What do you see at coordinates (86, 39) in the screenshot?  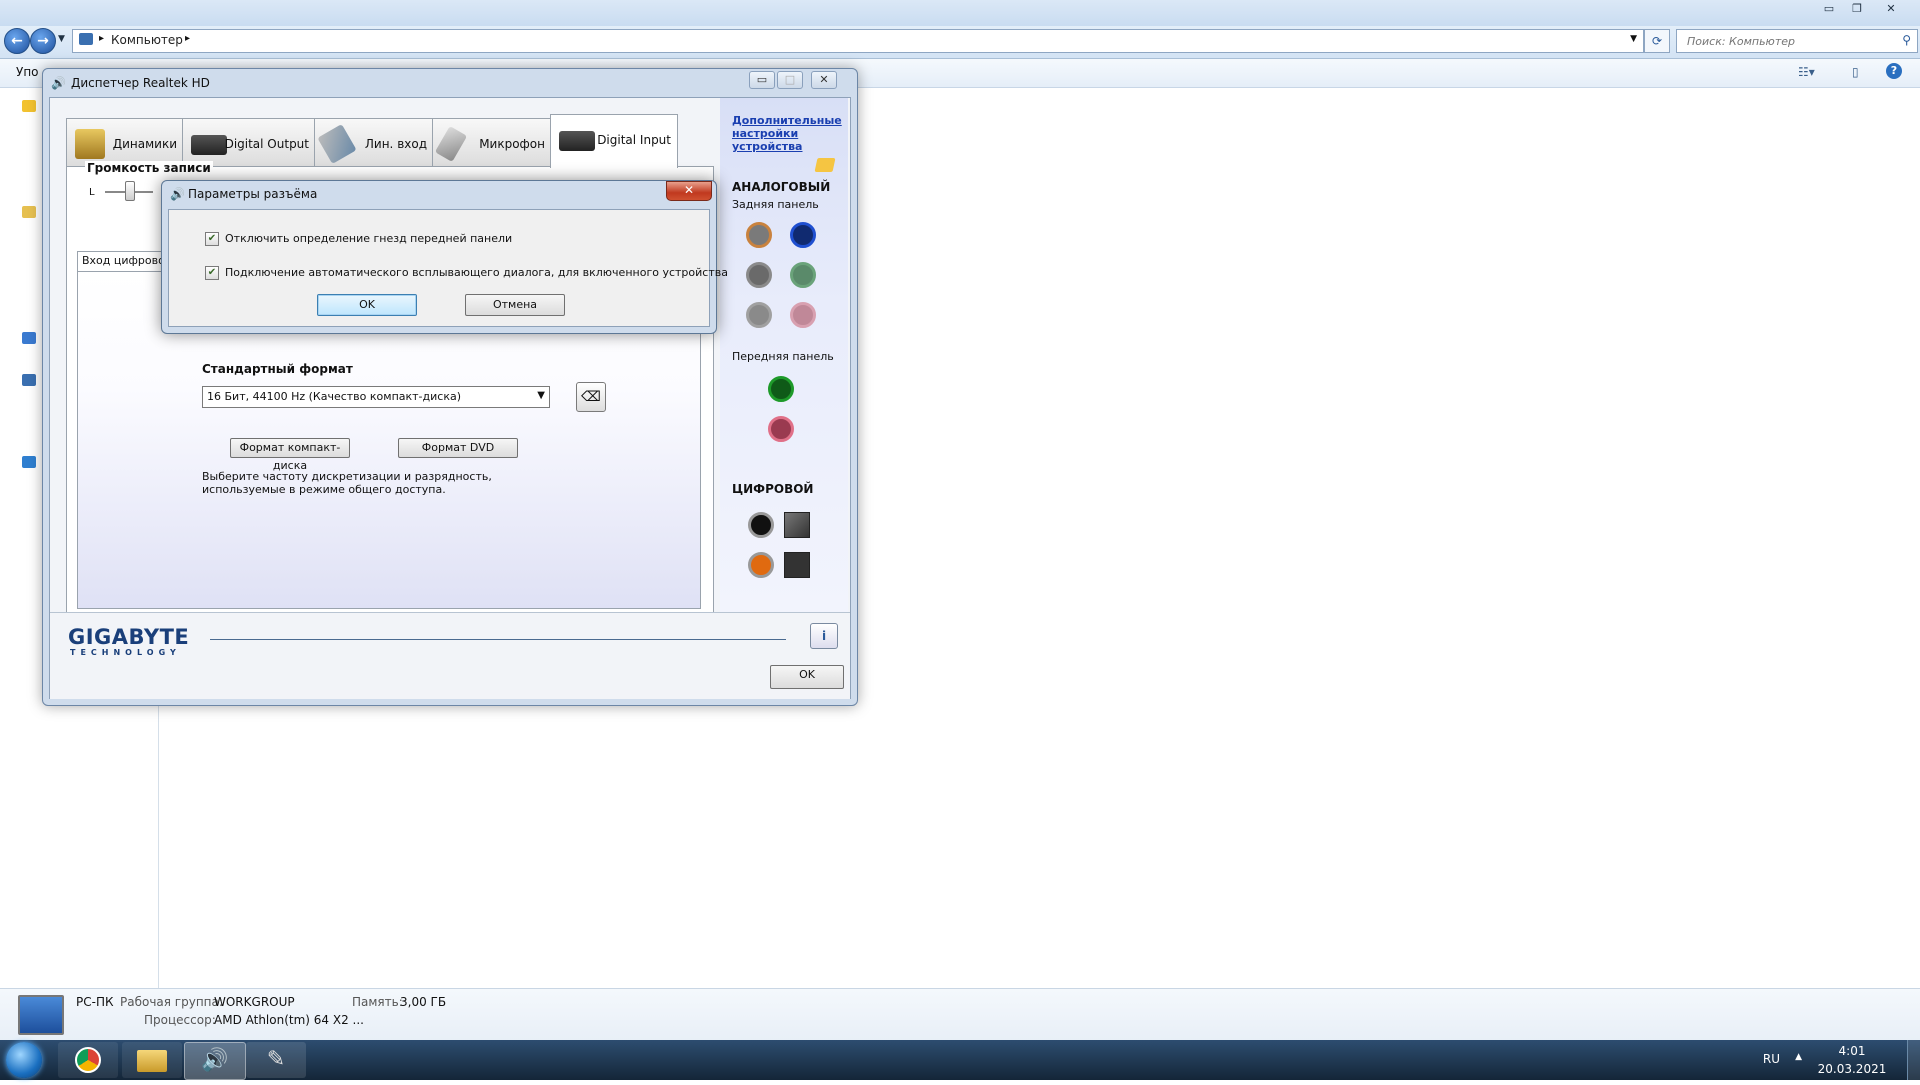 I see `computer-icon` at bounding box center [86, 39].